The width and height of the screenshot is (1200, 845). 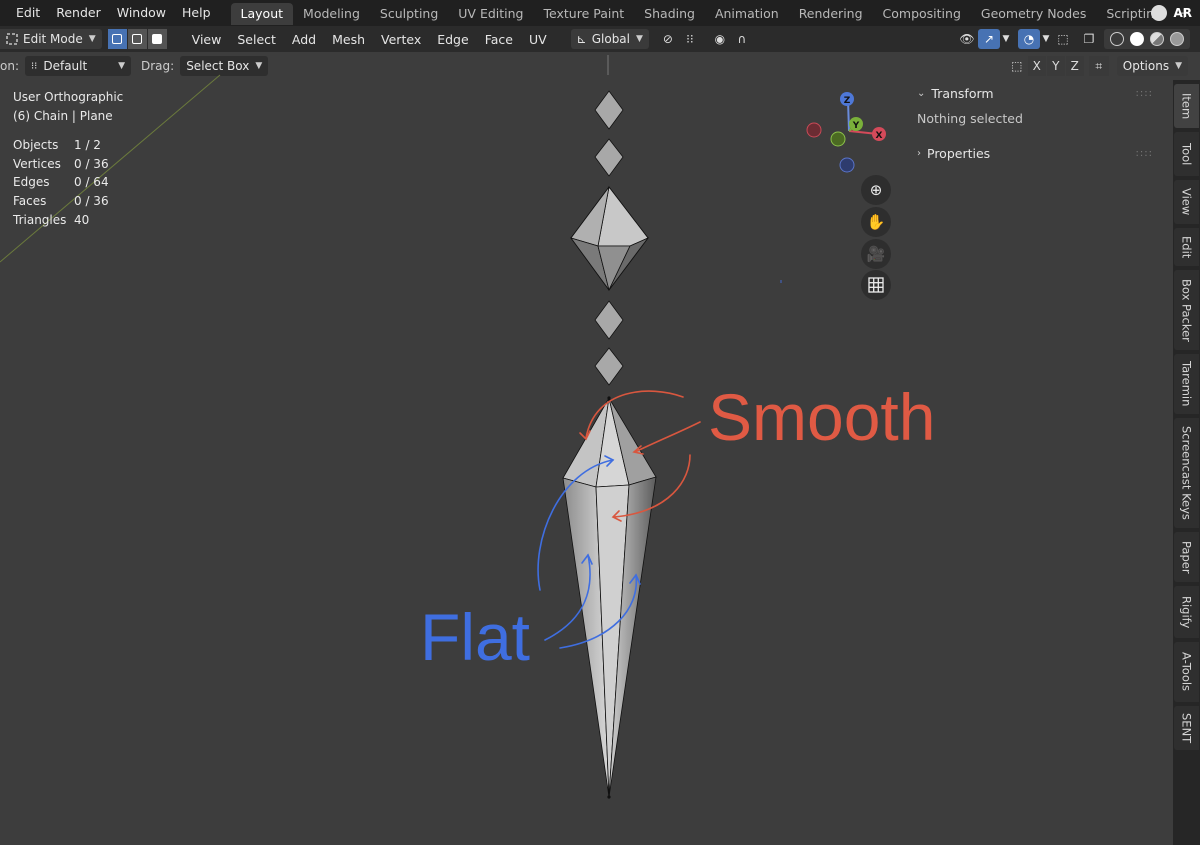 I want to click on transform-panel-header: ⌄ Transform ::::, so click(x=1036, y=93).